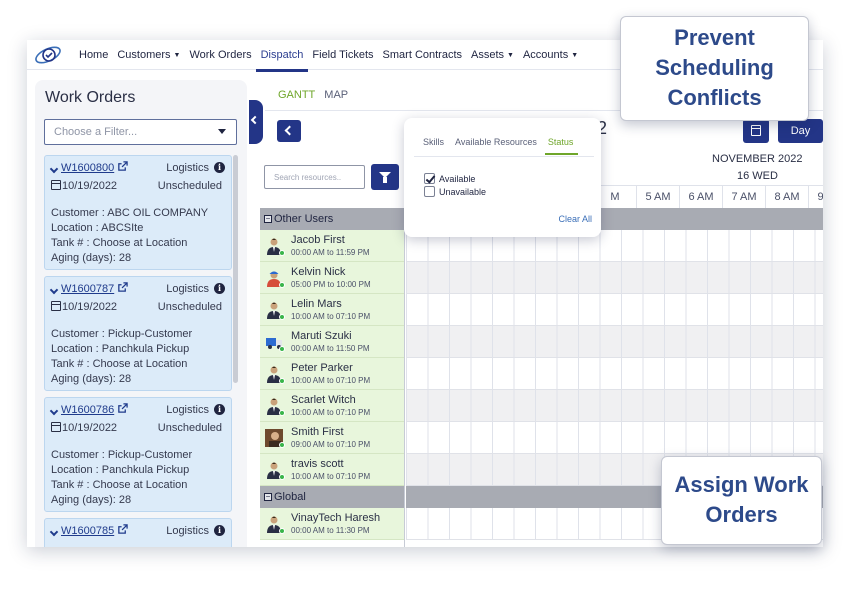  What do you see at coordinates (289, 131) in the screenshot?
I see `previous-day-button` at bounding box center [289, 131].